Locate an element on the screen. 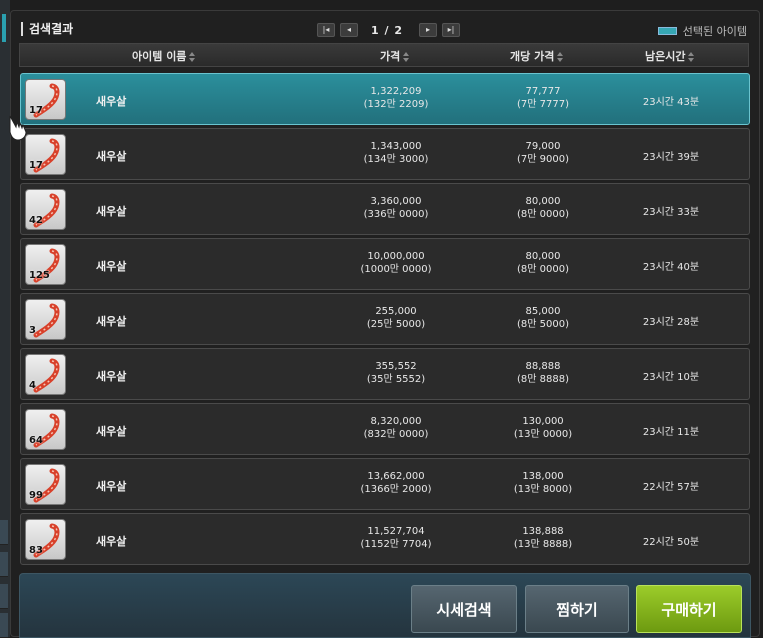  col-item-name-label: 아이템 이름 is located at coordinates (159, 56).